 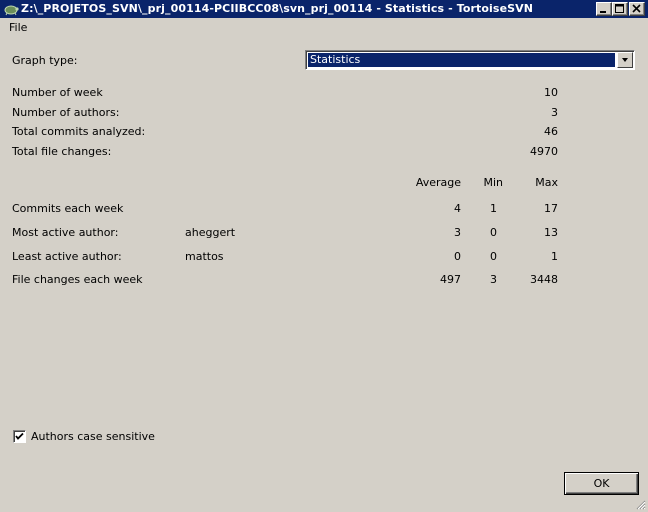 I want to click on average-value: 497, so click(x=450, y=279).